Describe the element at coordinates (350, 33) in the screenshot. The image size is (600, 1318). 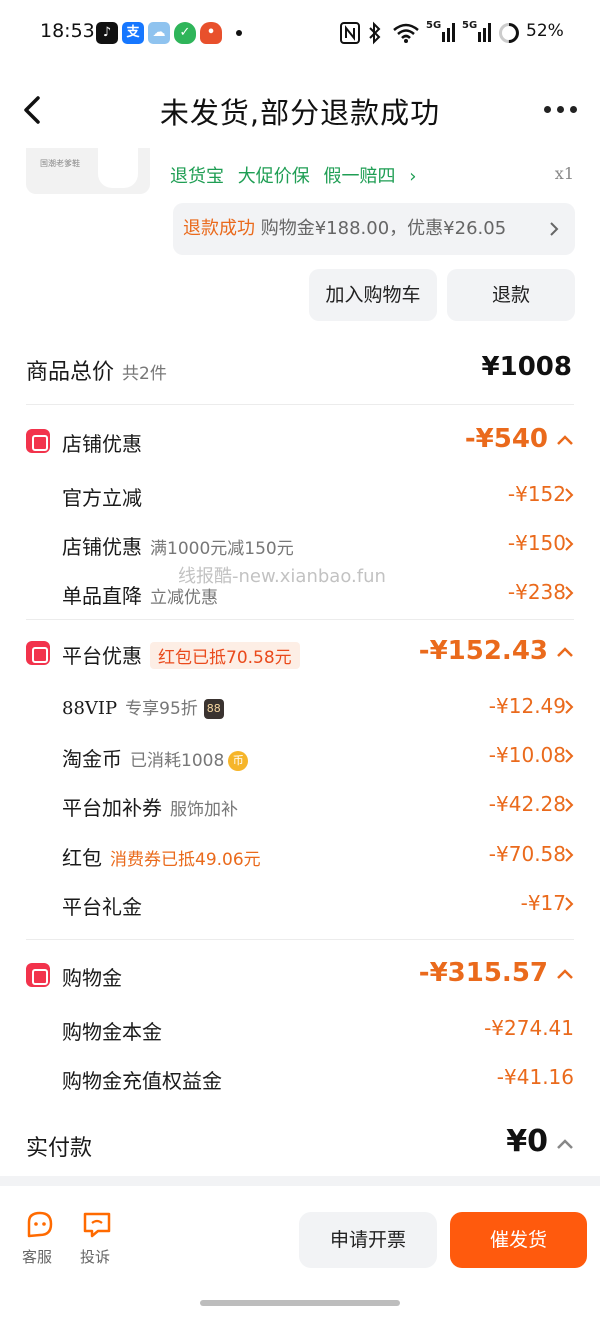
I see `nfc-icon` at that location.